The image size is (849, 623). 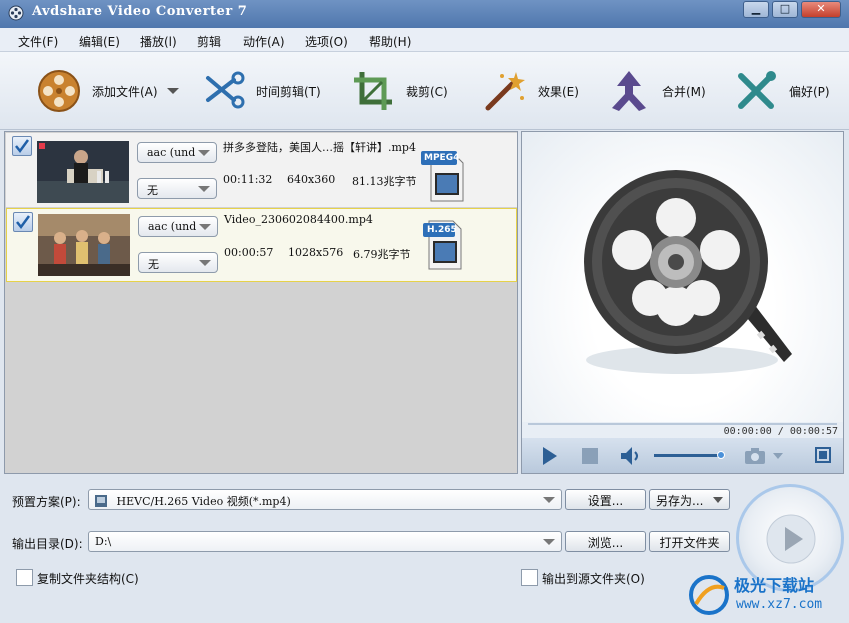 What do you see at coordinates (689, 541) in the screenshot?
I see `open-folder-button: 打开文件夹` at bounding box center [689, 541].